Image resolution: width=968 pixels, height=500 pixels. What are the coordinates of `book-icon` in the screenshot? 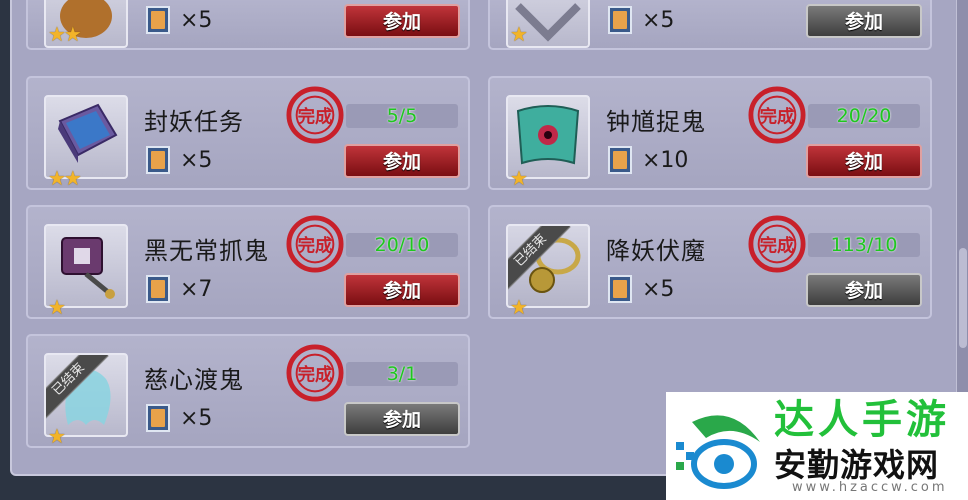 It's located at (88, 133).